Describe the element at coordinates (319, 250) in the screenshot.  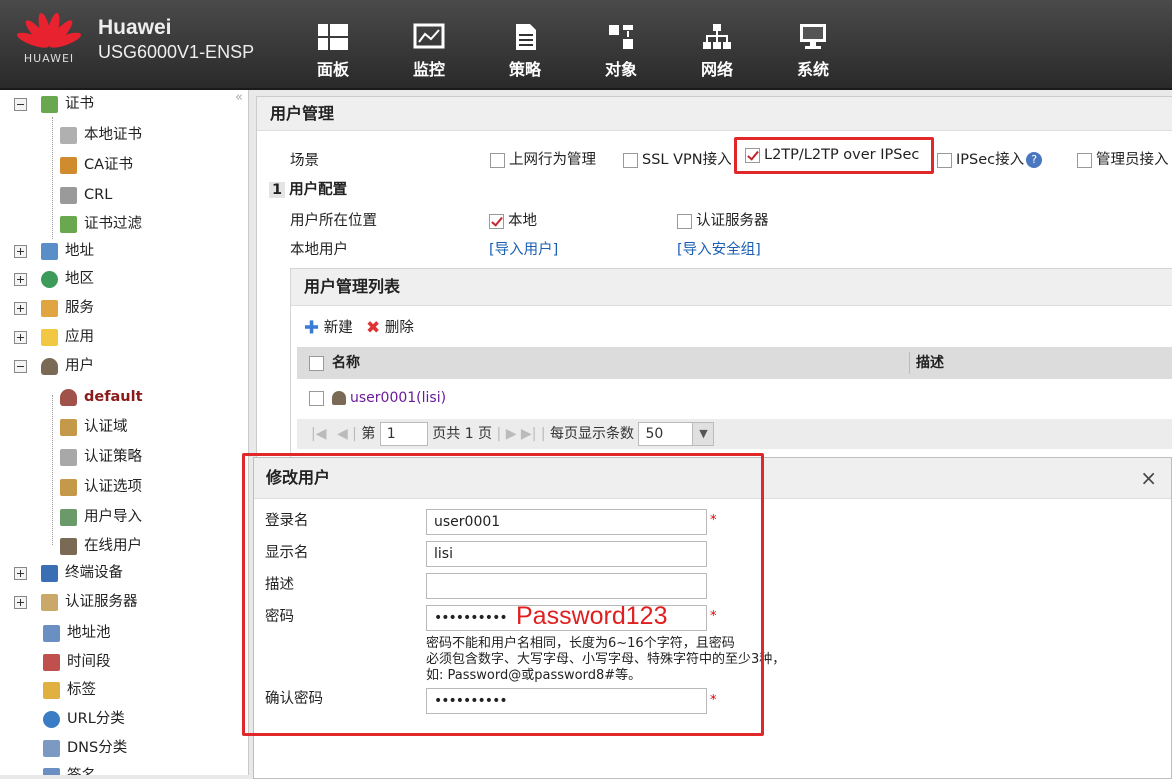
I see `local-user-label: 本地用户` at that location.